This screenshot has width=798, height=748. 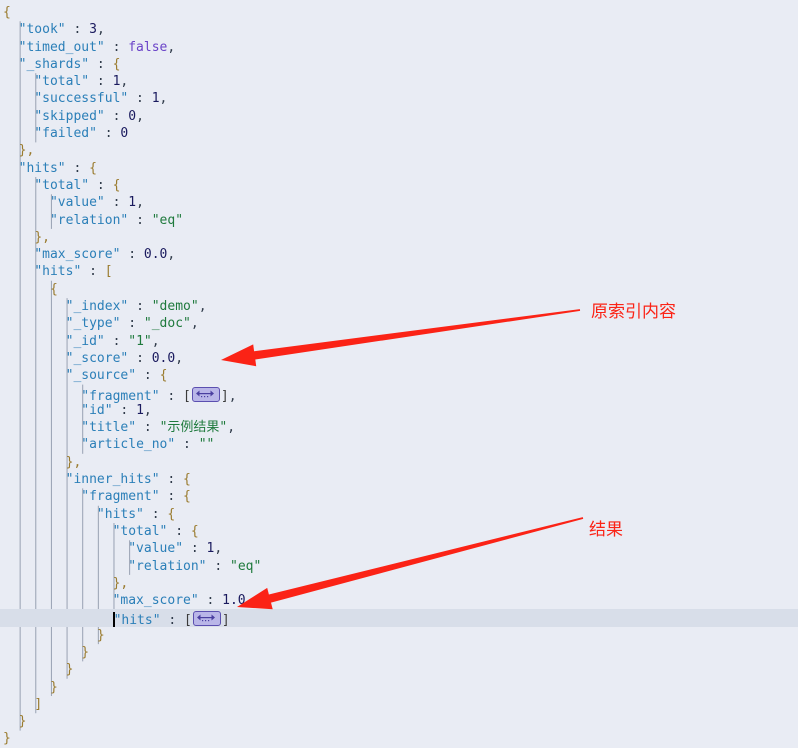 I want to click on code-line: "_shards" : {, so click(x=399, y=64).